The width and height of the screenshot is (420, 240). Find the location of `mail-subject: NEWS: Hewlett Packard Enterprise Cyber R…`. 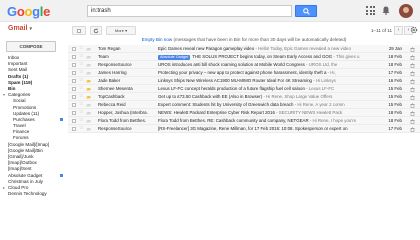

mail-subject: NEWS: Hewlett Packard Enterprise Cyber R… is located at coordinates (216, 112).